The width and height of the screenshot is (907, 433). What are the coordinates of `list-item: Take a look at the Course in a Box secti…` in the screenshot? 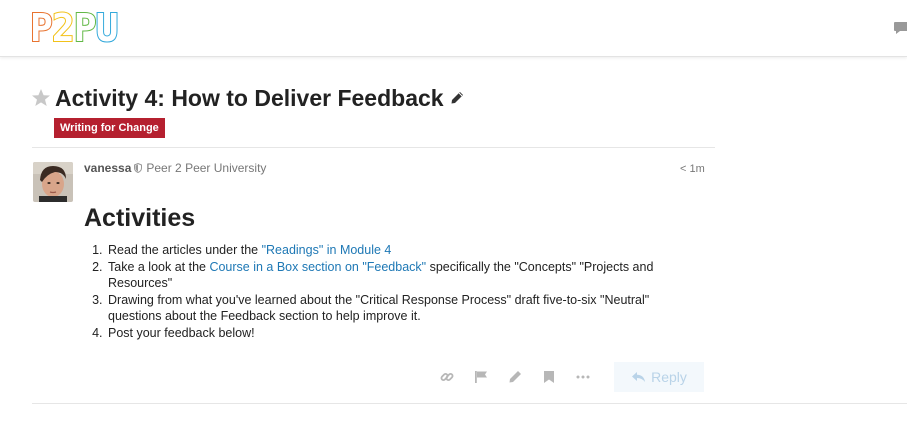 It's located at (406, 275).